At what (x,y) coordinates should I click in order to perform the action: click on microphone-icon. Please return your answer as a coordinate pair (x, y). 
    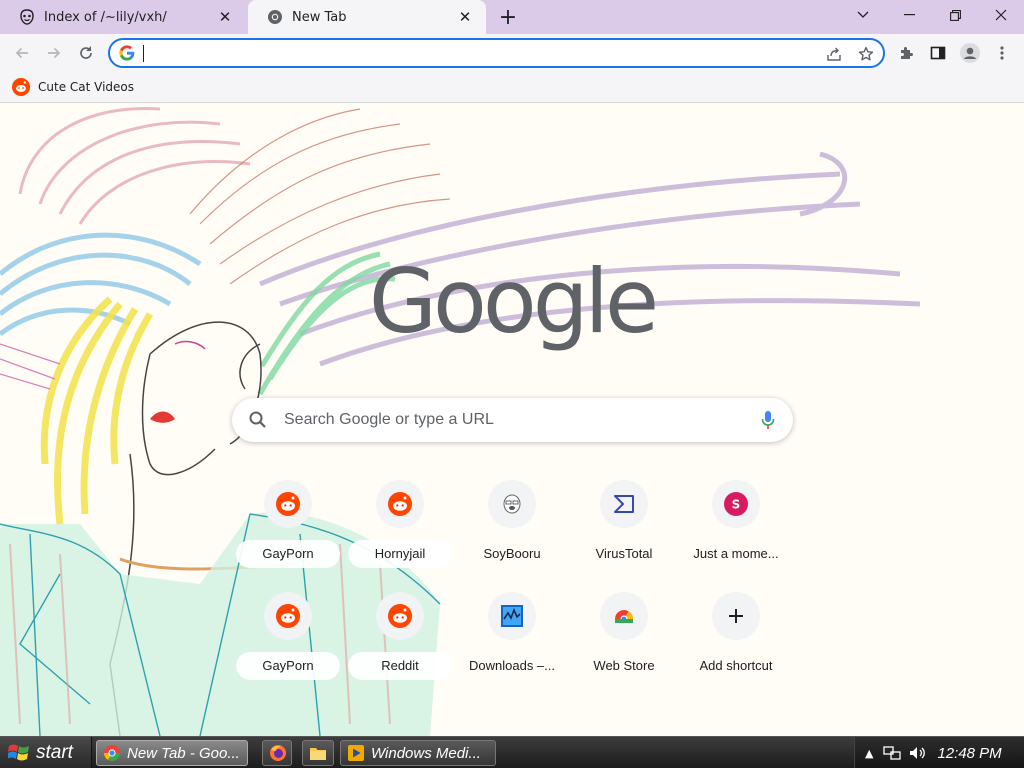
    Looking at the image, I should click on (768, 420).